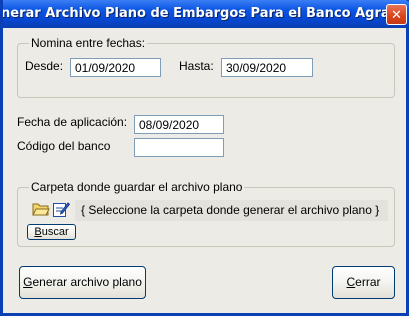 This screenshot has width=409, height=316. Describe the element at coordinates (179, 124) in the screenshot. I see `application-date-field: 08/09/2020` at that location.